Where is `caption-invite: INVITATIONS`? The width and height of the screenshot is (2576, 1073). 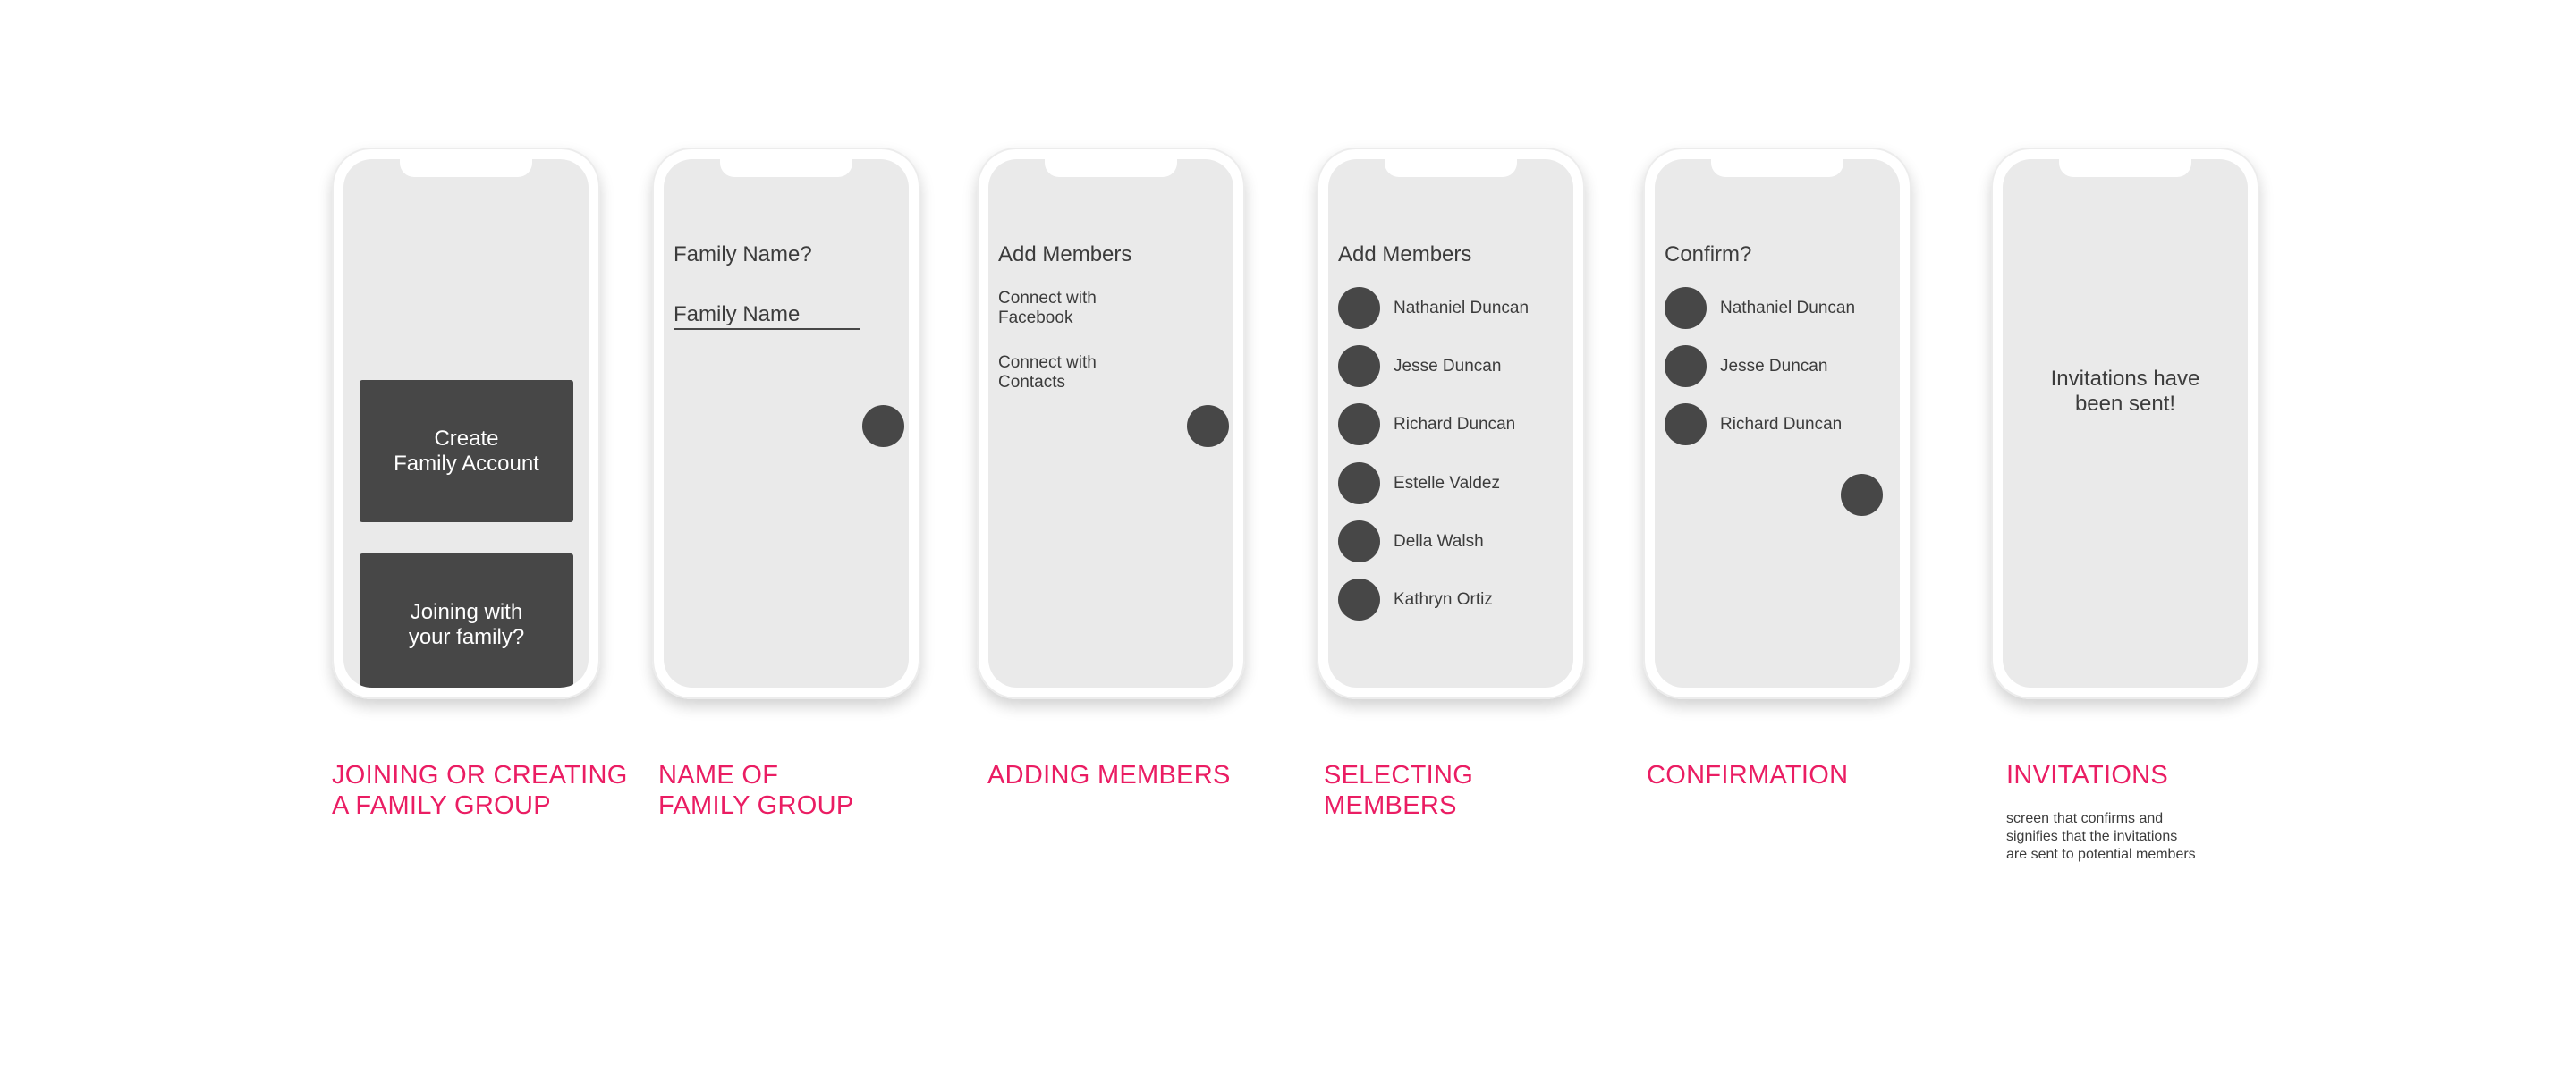 caption-invite: INVITATIONS is located at coordinates (2087, 775).